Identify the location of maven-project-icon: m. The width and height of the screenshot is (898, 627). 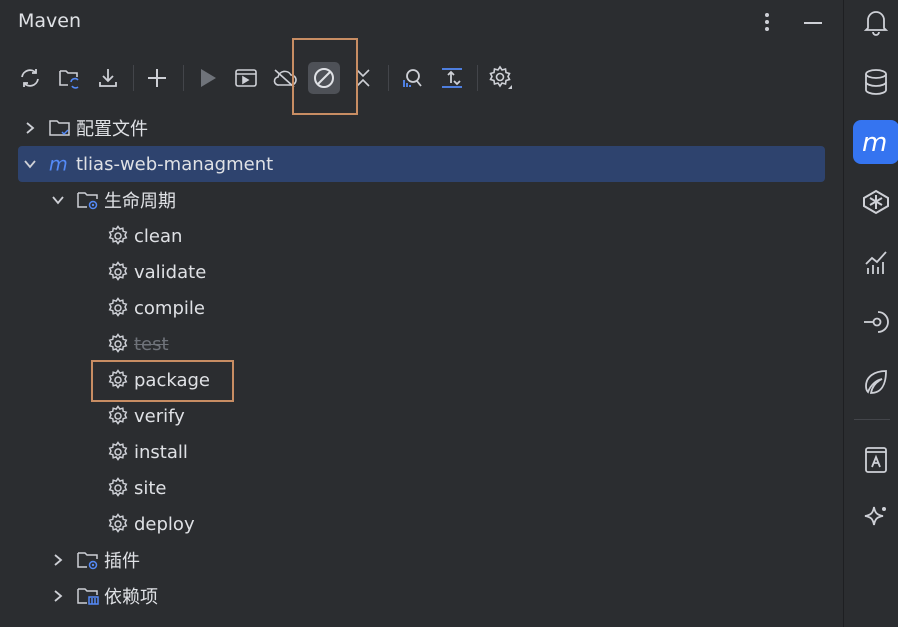
(60, 164).